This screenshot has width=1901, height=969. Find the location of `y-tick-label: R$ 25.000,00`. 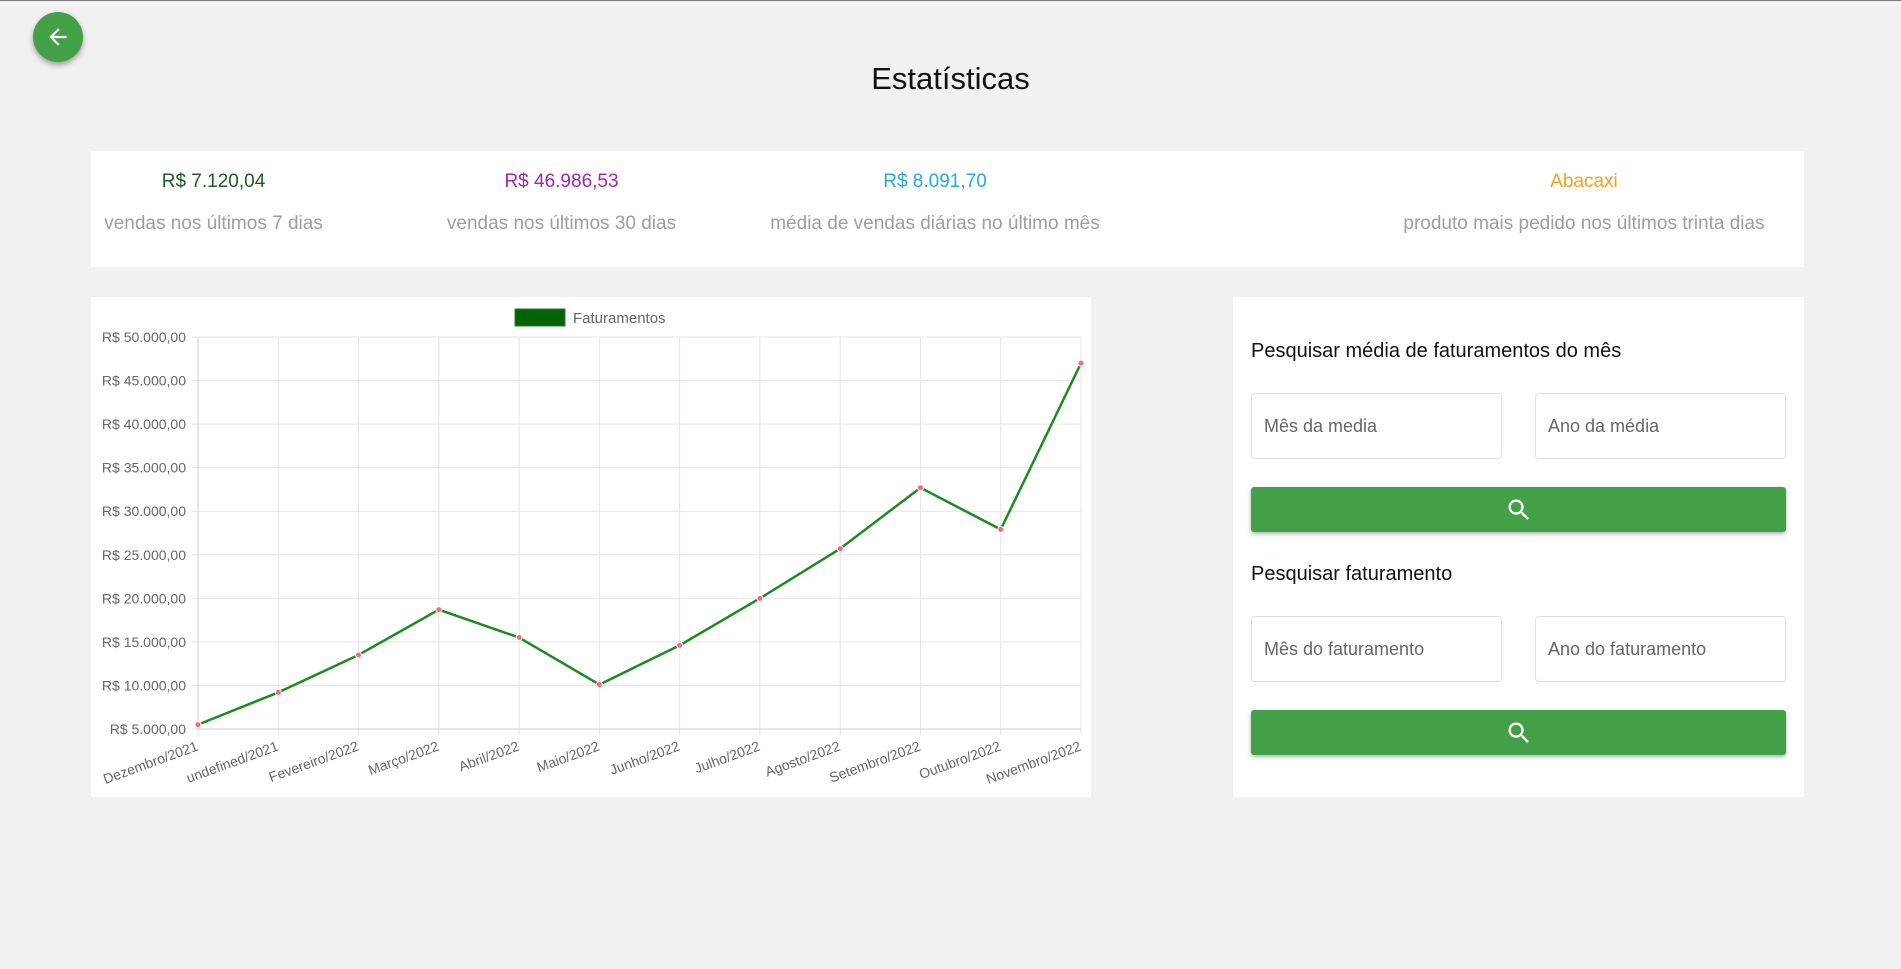

y-tick-label: R$ 25.000,00 is located at coordinates (144, 555).